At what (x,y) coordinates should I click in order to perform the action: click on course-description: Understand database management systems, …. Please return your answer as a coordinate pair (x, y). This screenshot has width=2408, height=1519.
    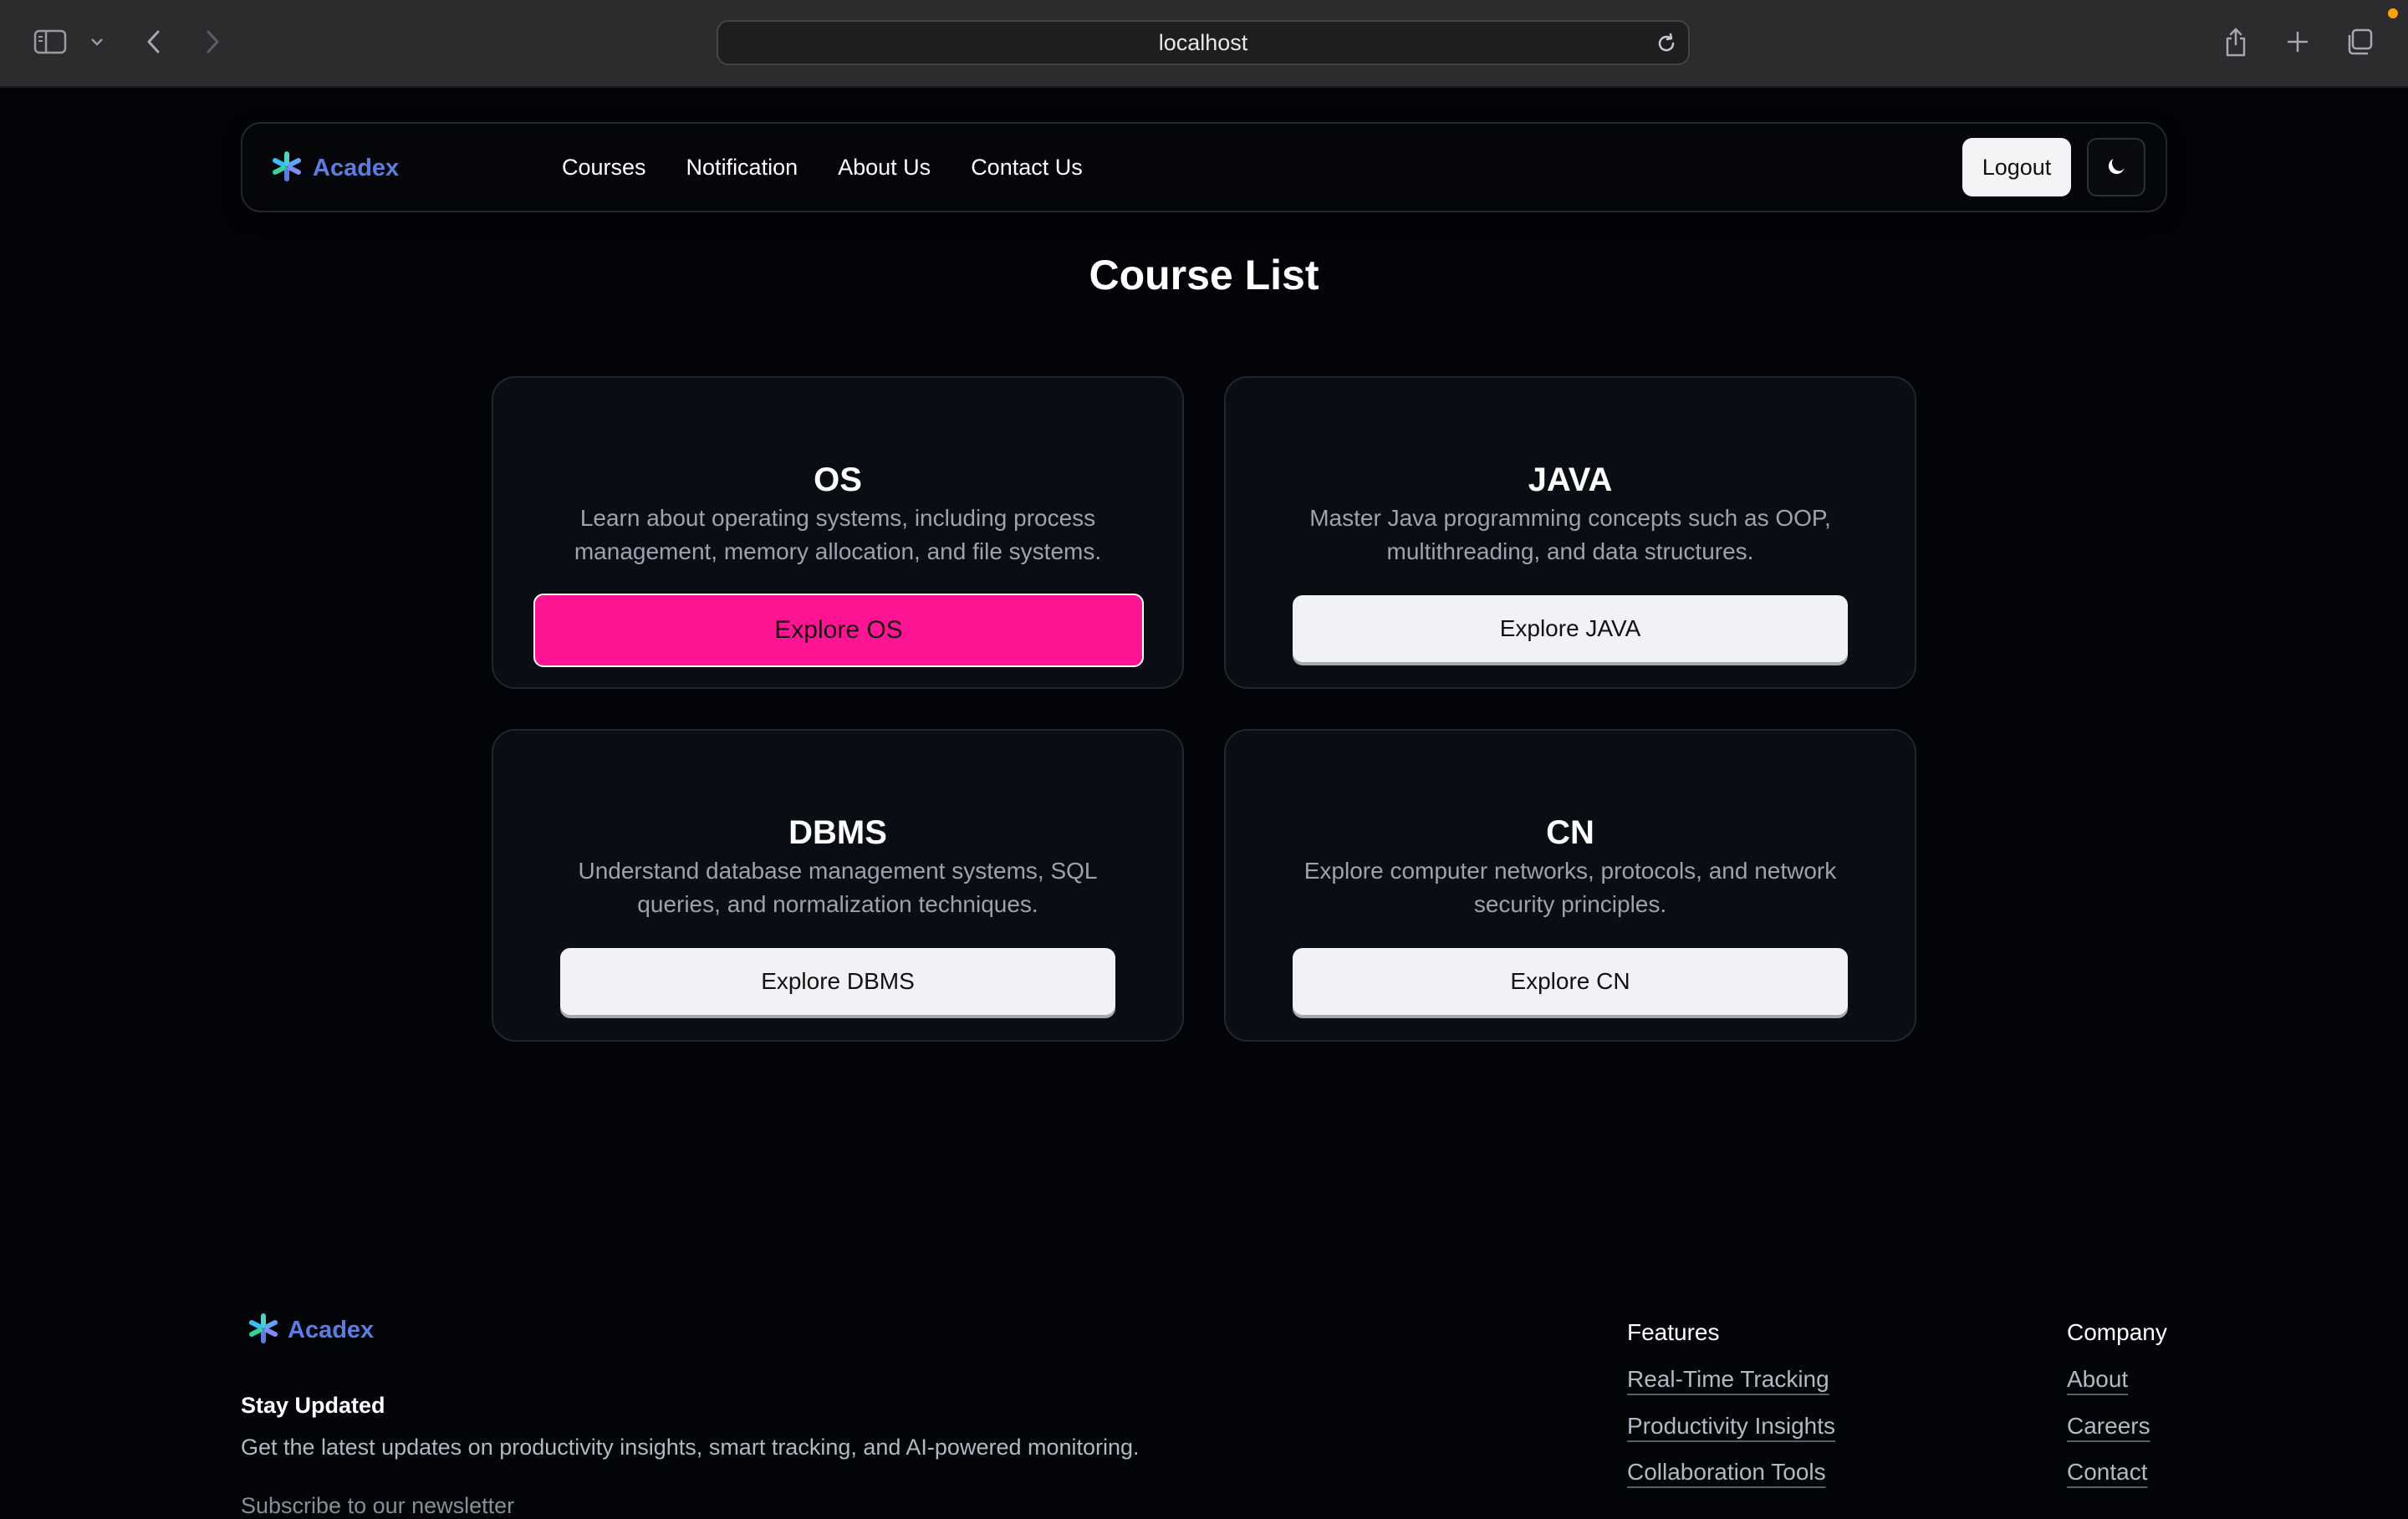
    Looking at the image, I should click on (838, 887).